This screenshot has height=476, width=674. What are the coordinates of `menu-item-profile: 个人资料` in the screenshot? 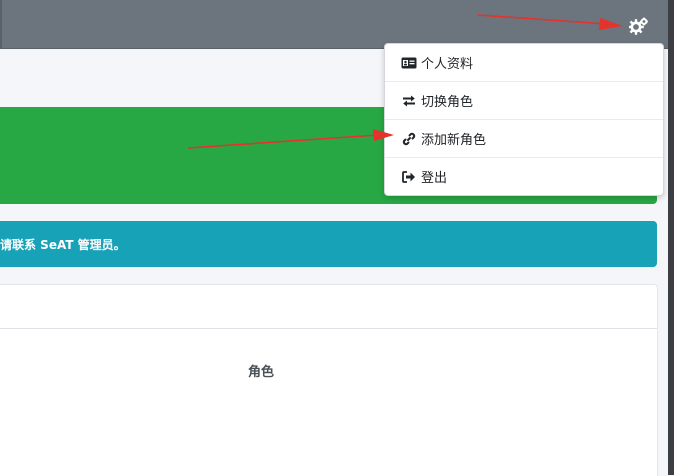 It's located at (524, 62).